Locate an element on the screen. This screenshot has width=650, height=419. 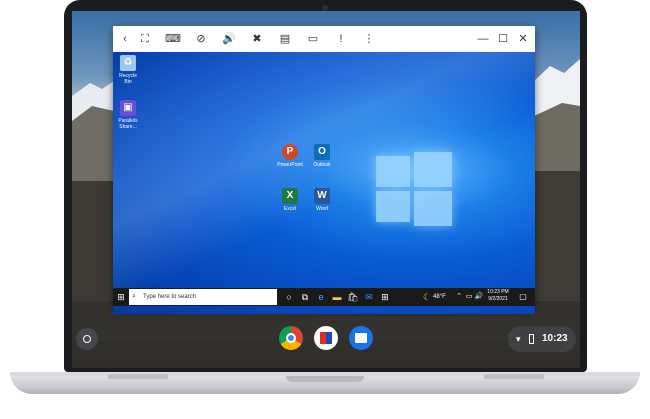
wifi-icon: ▾ is located at coordinates (518, 339).